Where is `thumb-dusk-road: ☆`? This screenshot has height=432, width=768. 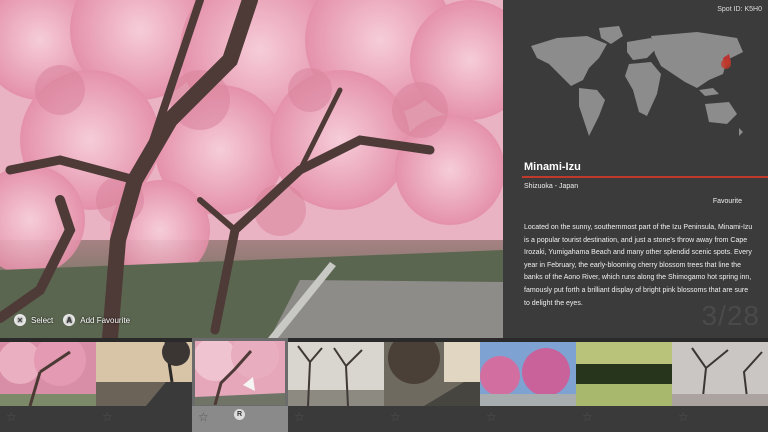 thumb-dusk-road: ☆ is located at coordinates (432, 385).